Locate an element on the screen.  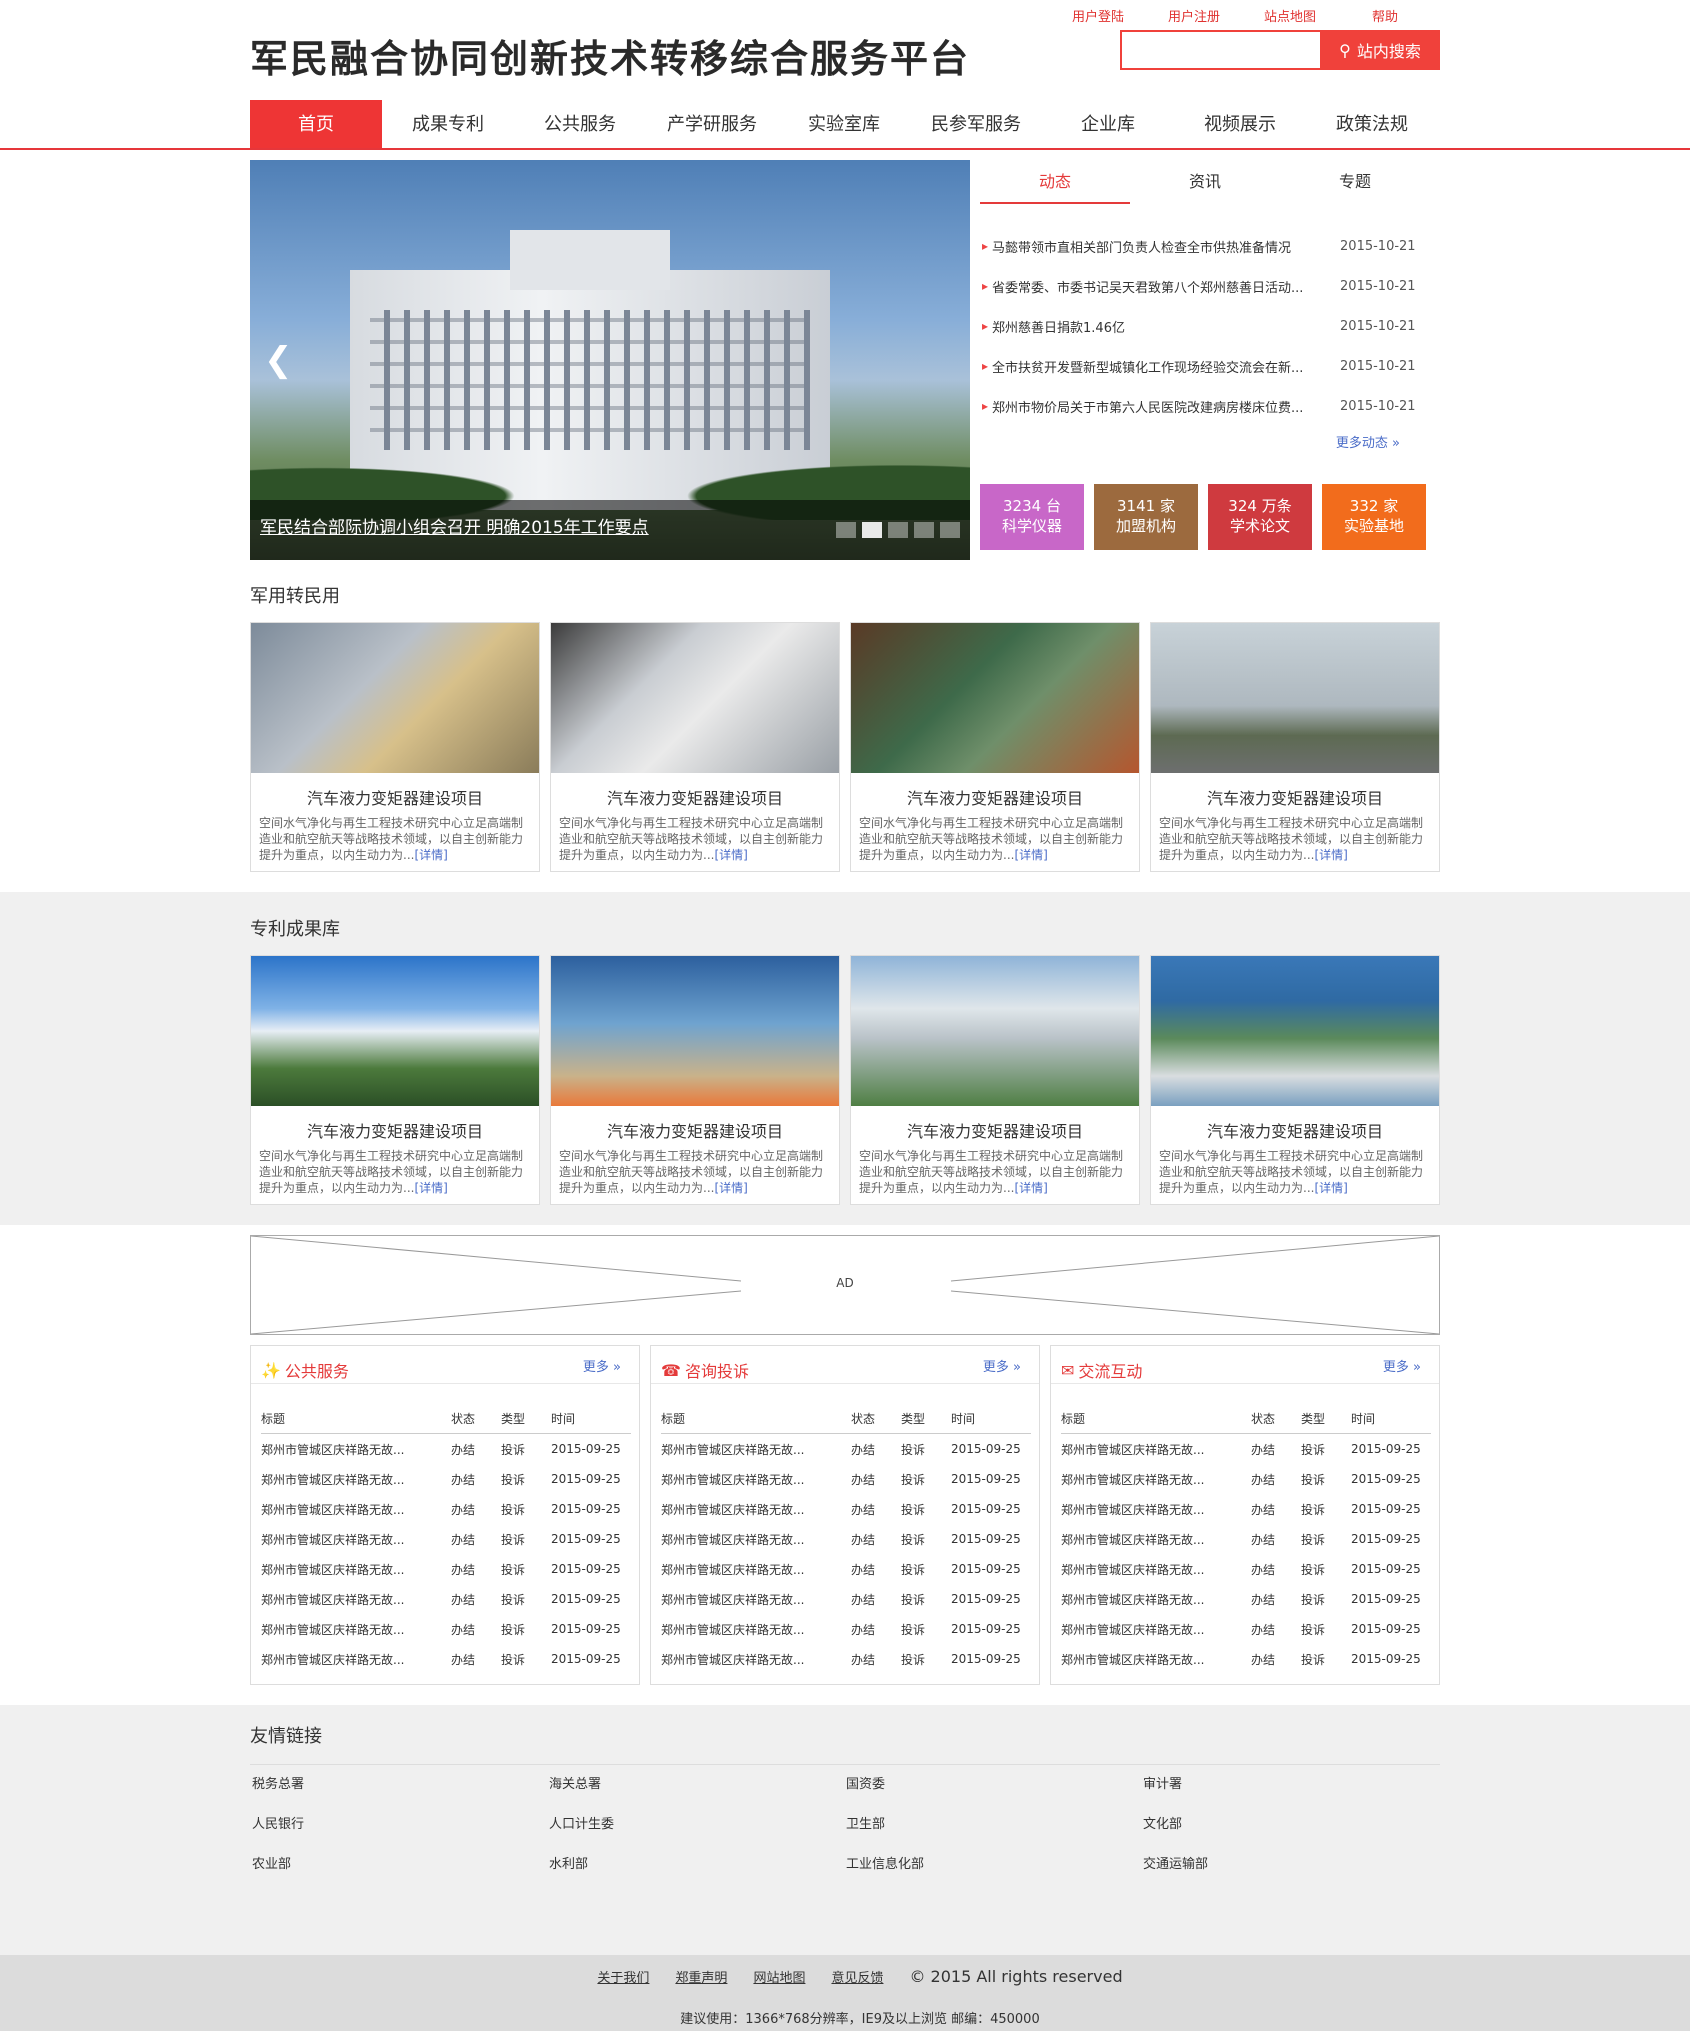
nav-videos: 视频展示 is located at coordinates (1240, 124).